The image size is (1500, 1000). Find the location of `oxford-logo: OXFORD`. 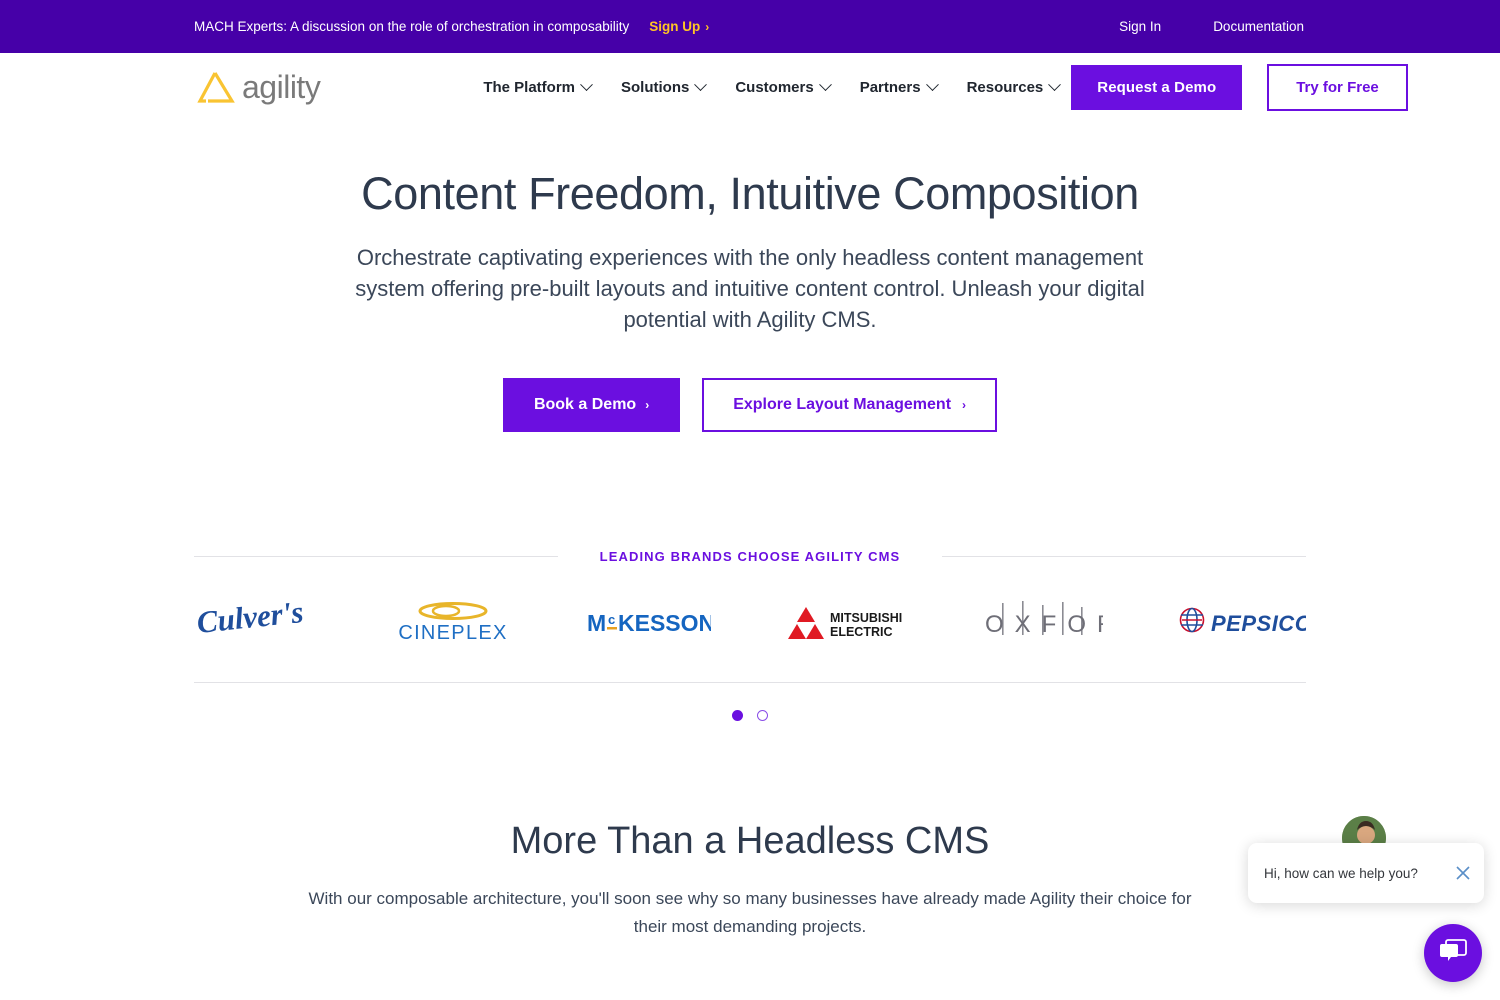

oxford-logo: OXFORD is located at coordinates (1042, 623).